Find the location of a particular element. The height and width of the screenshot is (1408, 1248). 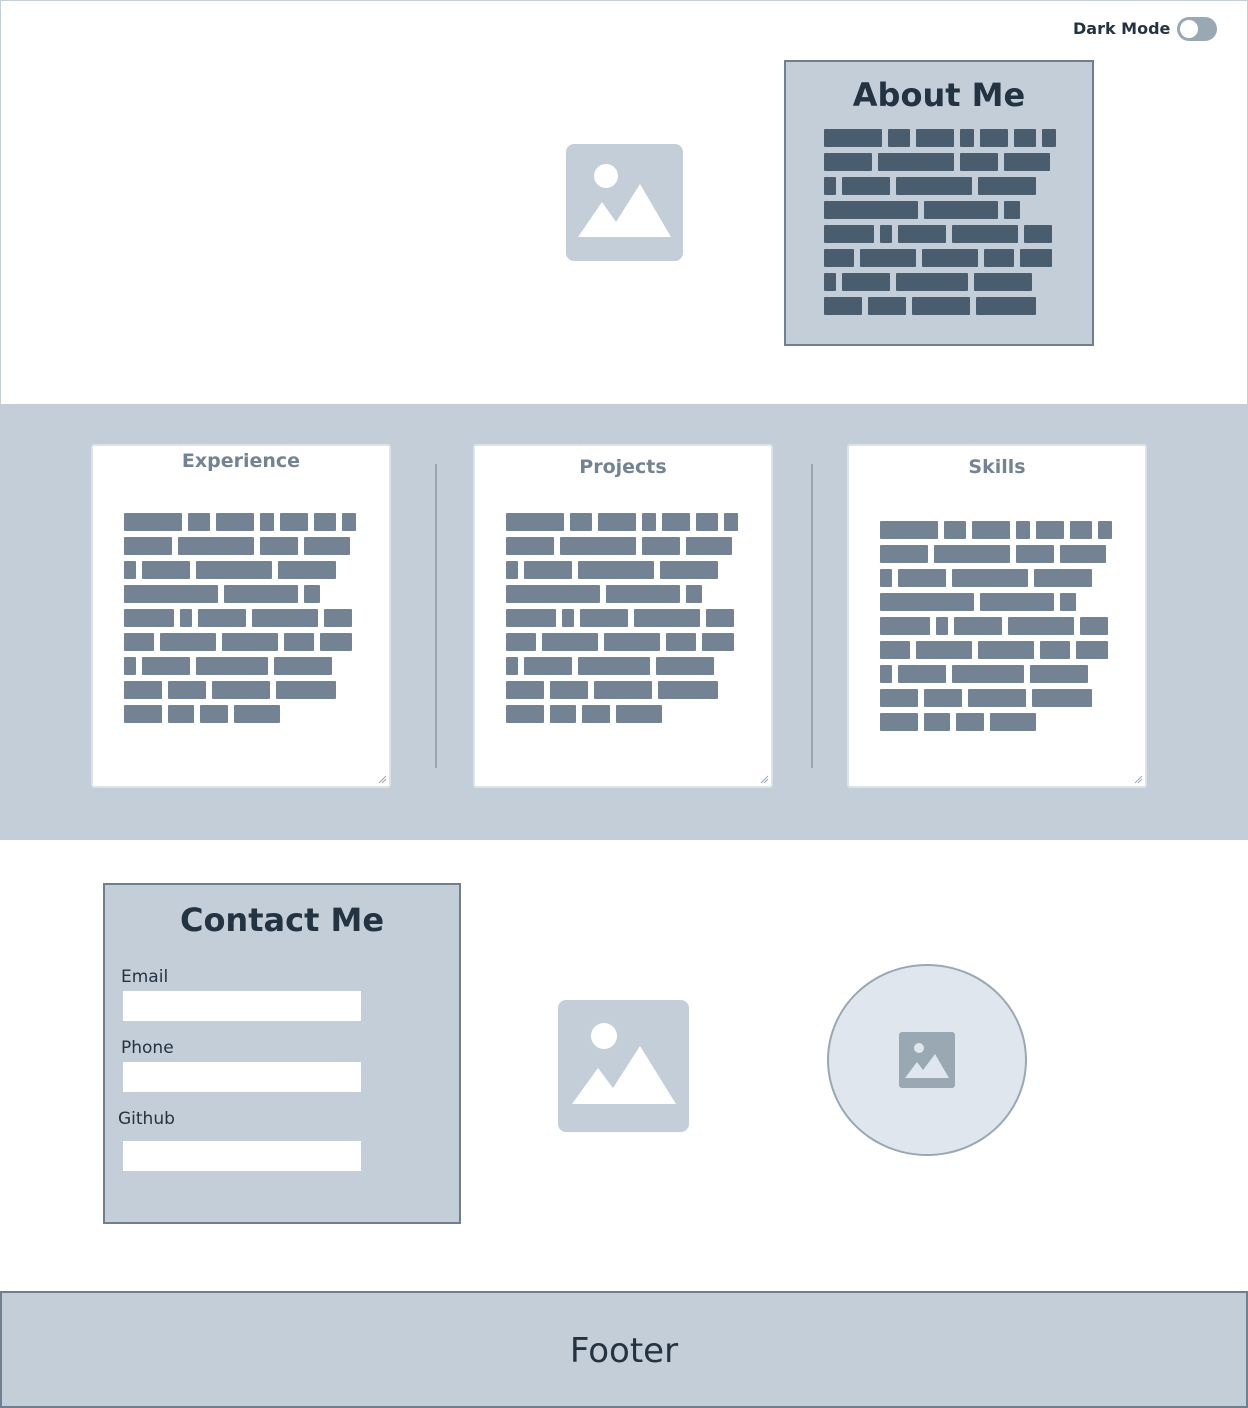

projects-card: Projects is located at coordinates (623, 616).